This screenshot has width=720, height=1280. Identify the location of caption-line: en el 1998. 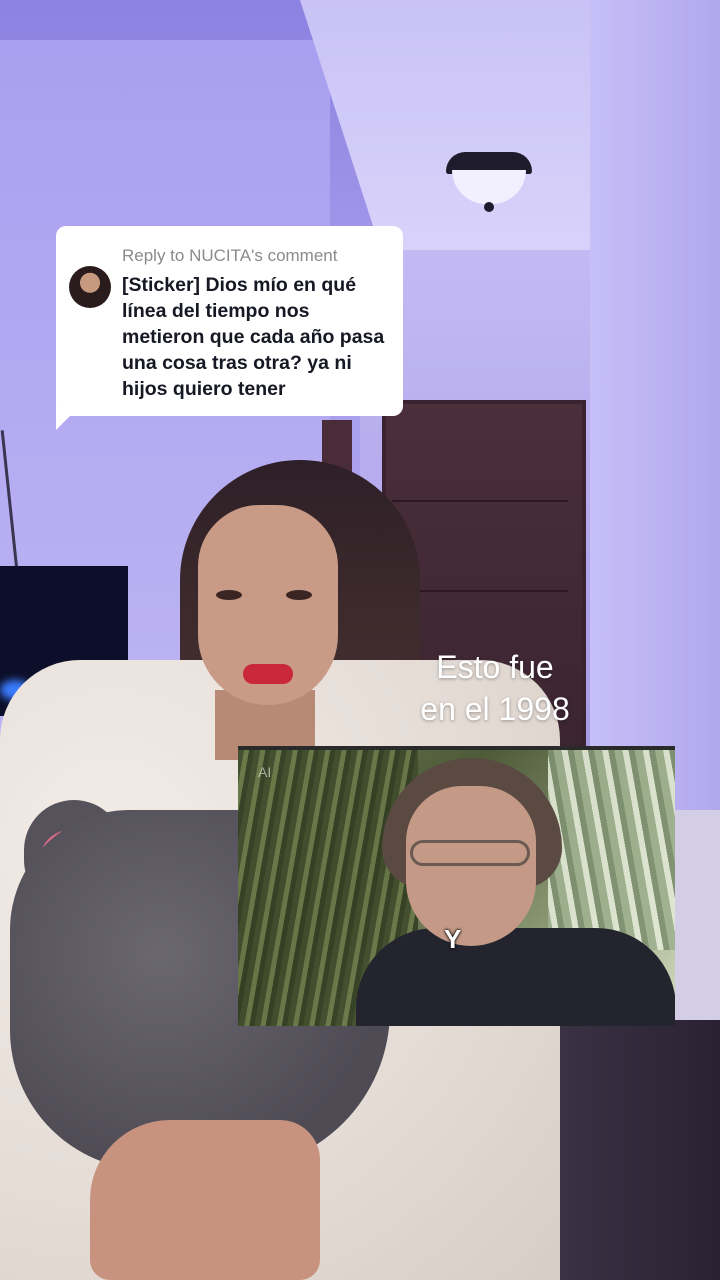
(495, 709).